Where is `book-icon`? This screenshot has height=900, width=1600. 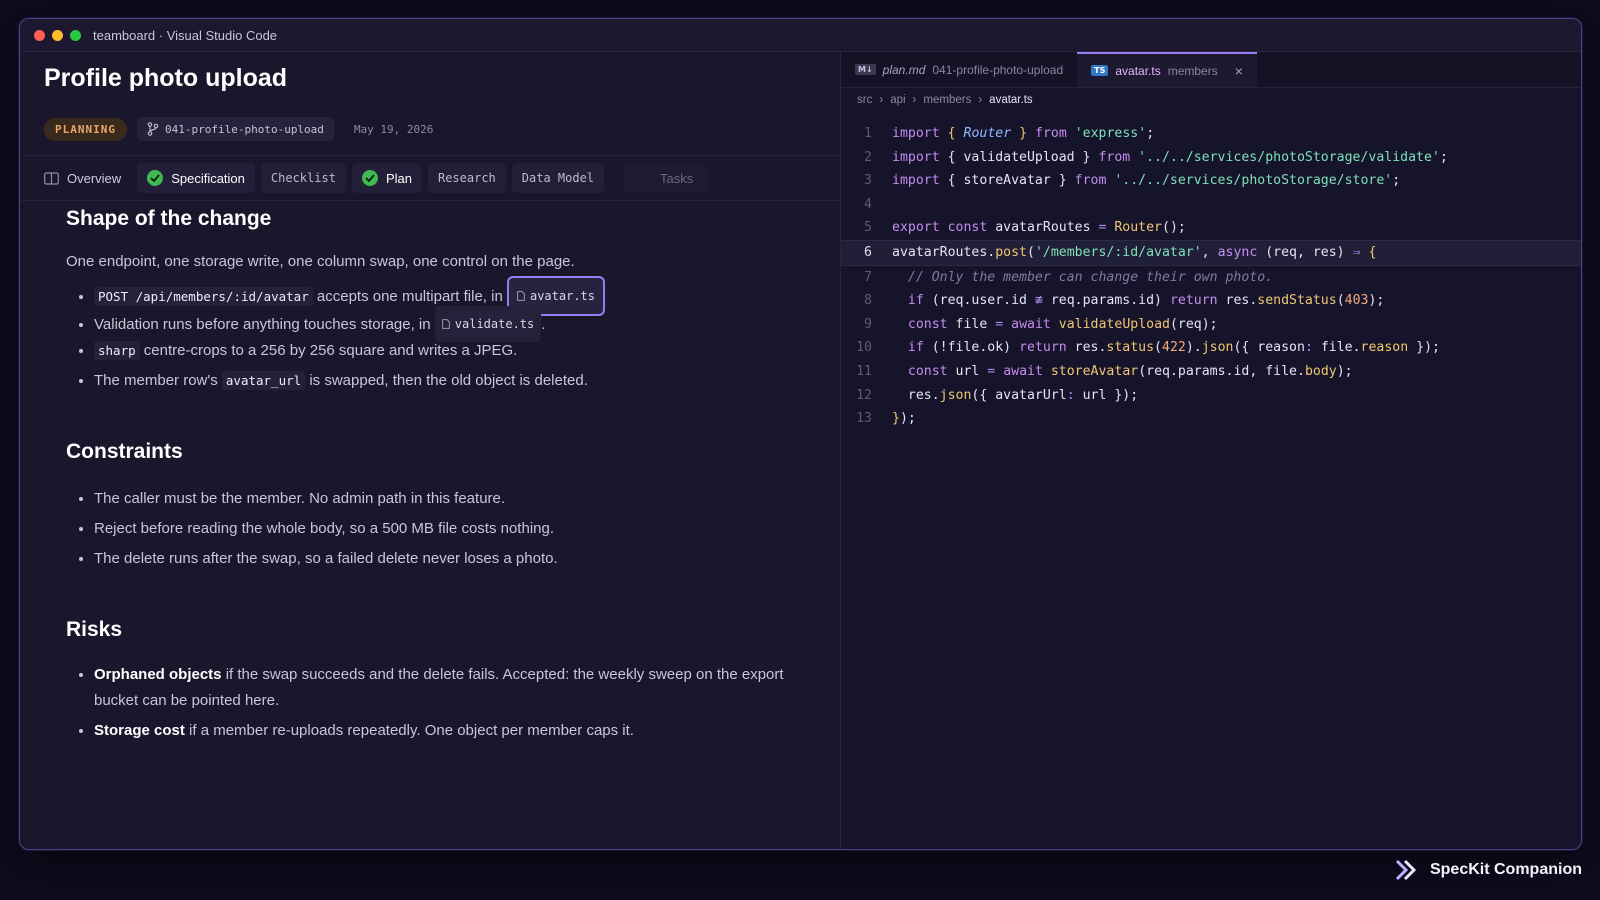
book-icon is located at coordinates (51, 178).